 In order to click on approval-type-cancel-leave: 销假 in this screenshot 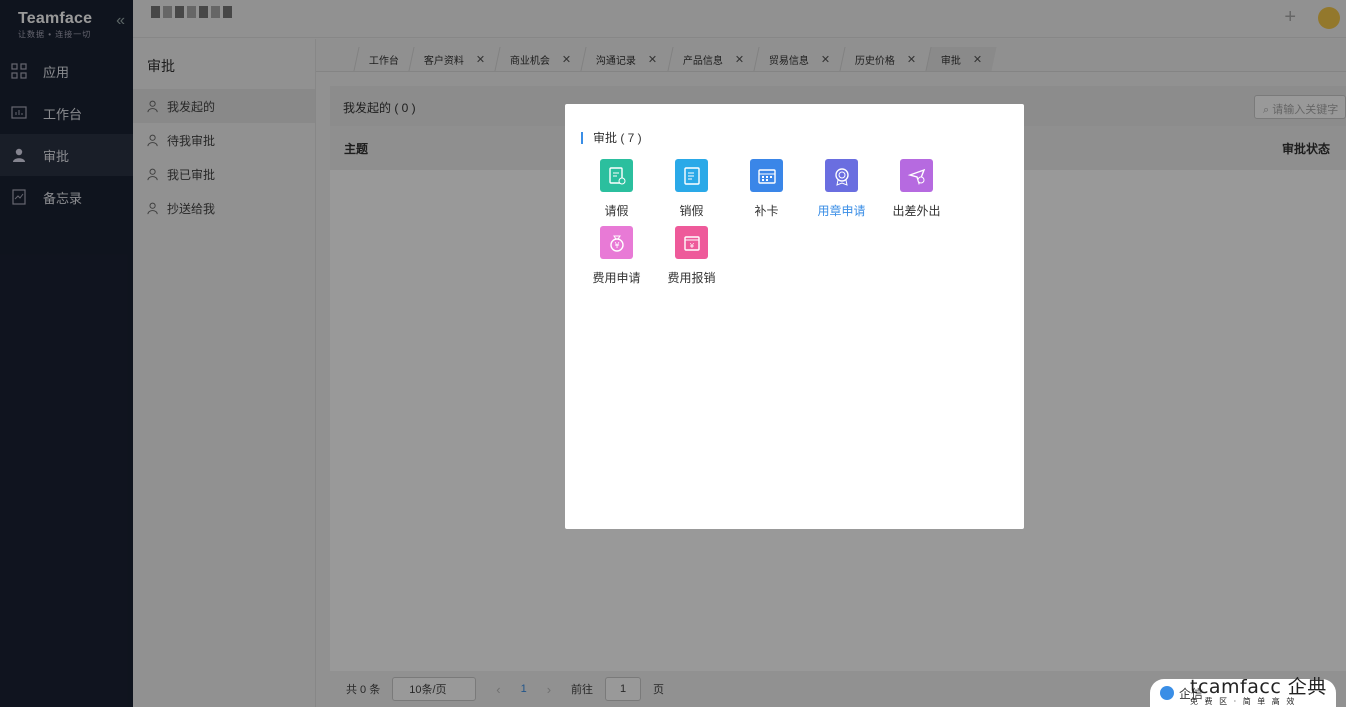, I will do `click(691, 192)`.